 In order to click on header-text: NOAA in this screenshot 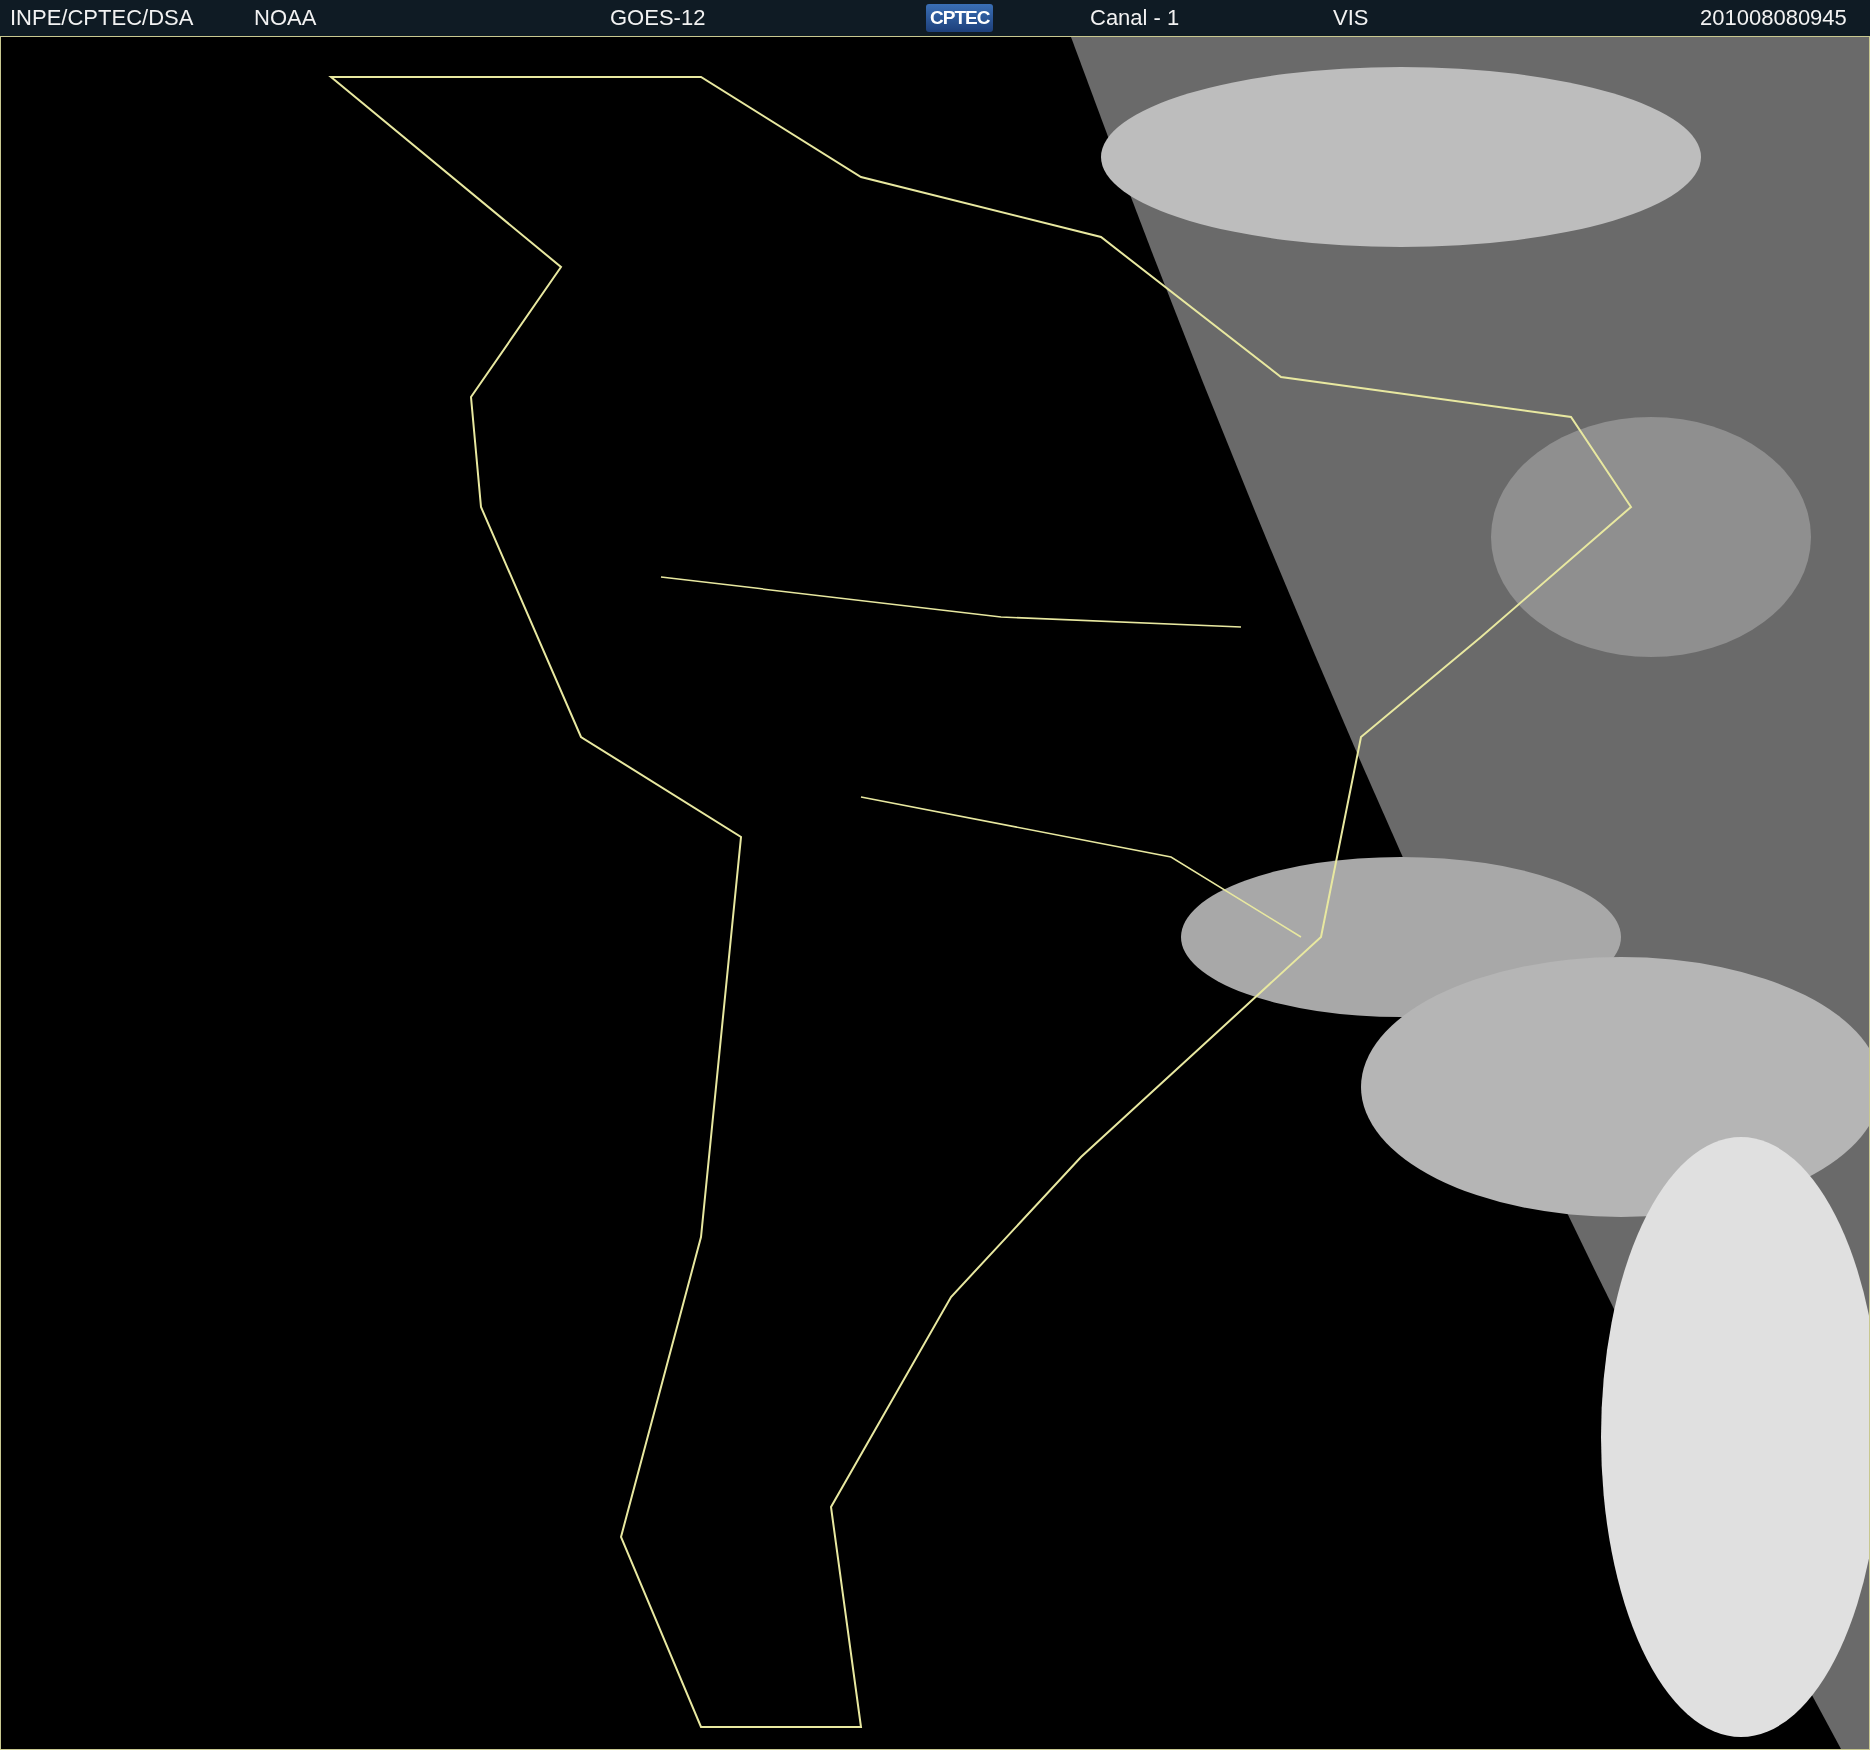, I will do `click(285, 18)`.